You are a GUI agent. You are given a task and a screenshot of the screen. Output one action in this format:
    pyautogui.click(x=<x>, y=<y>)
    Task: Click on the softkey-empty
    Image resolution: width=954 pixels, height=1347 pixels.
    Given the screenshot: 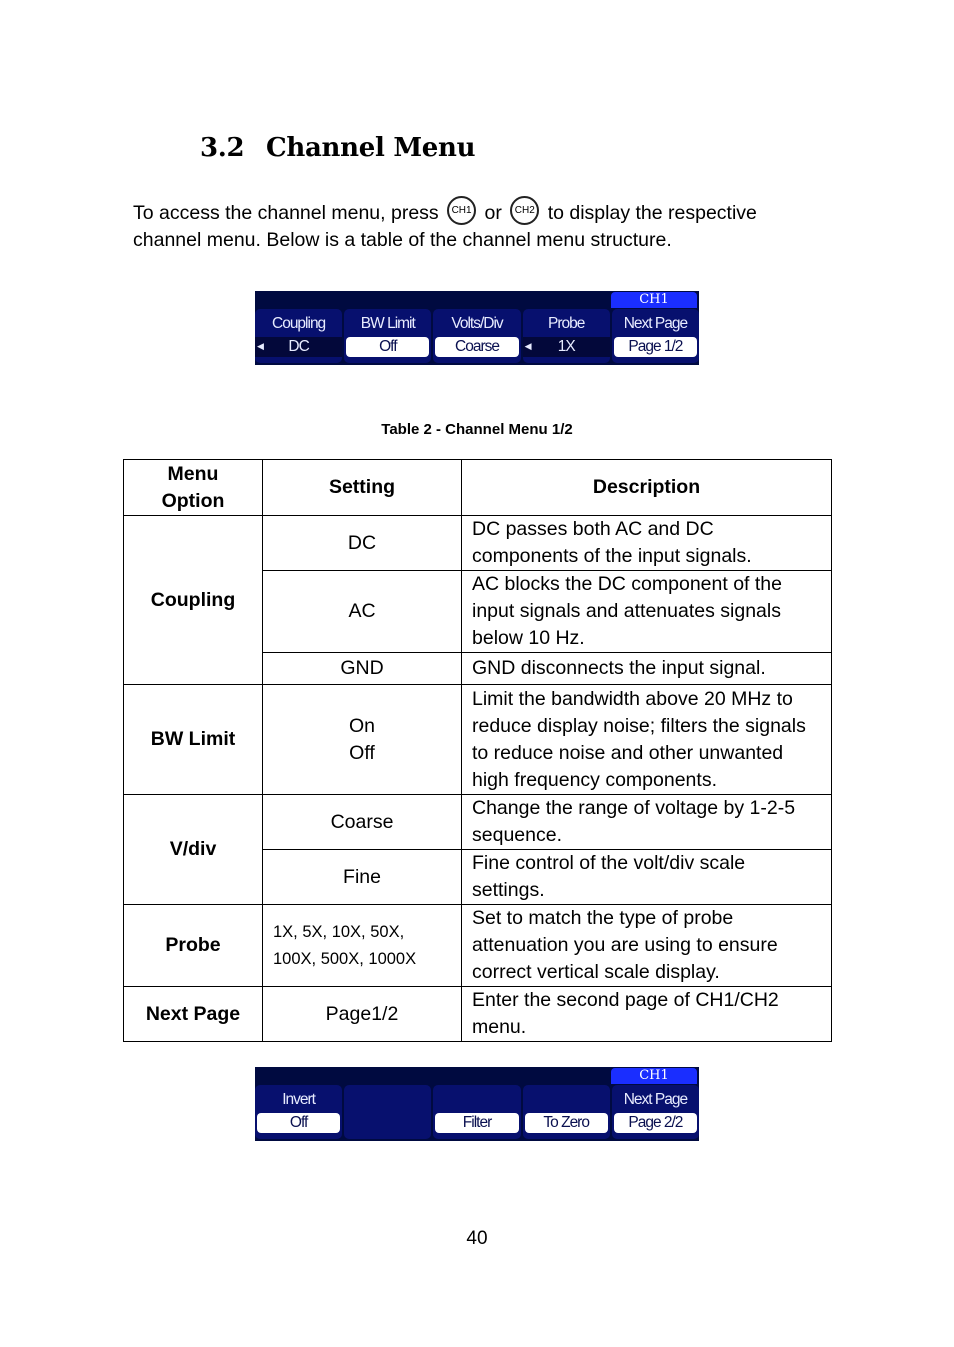 What is the action you would take?
    pyautogui.click(x=388, y=1112)
    